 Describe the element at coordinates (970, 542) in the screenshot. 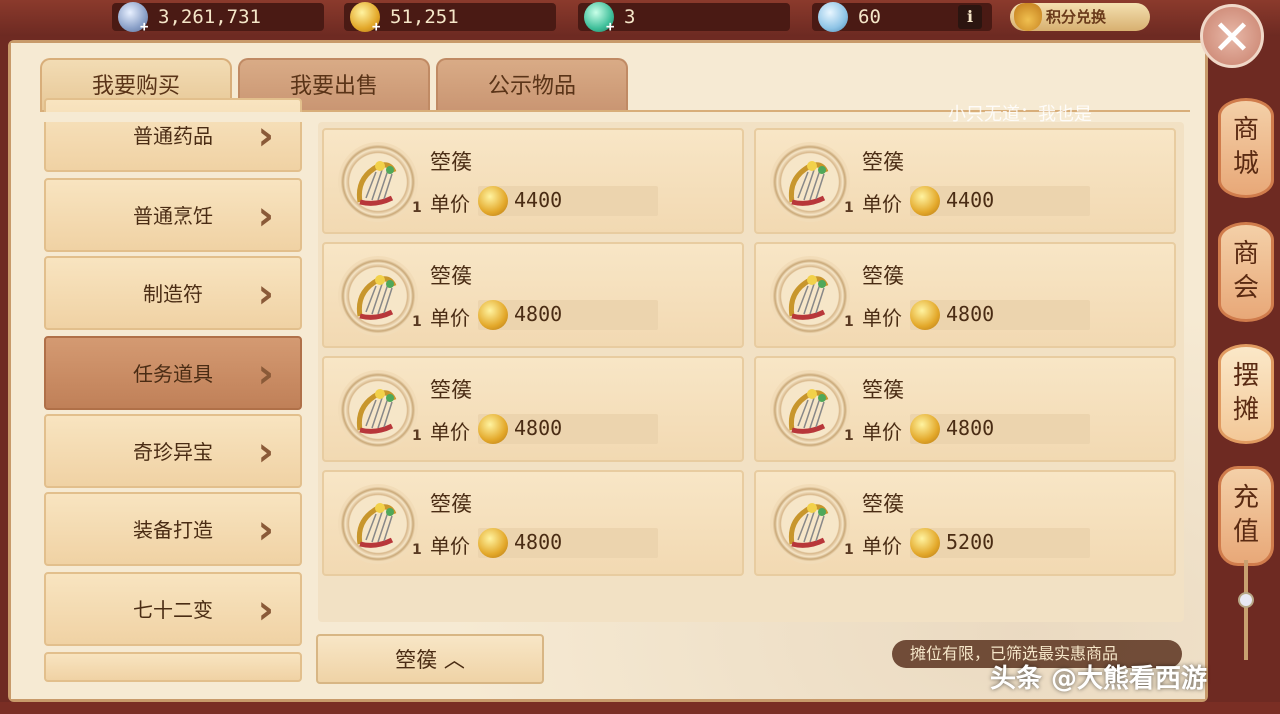

I see `item-price: 5200` at that location.